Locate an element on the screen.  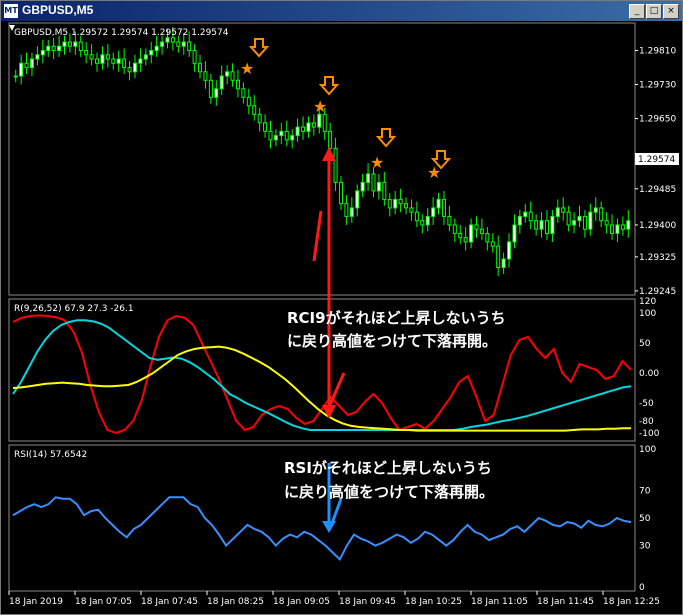
time-axis-label: 18 Jan 09:45 is located at coordinates (367, 602).